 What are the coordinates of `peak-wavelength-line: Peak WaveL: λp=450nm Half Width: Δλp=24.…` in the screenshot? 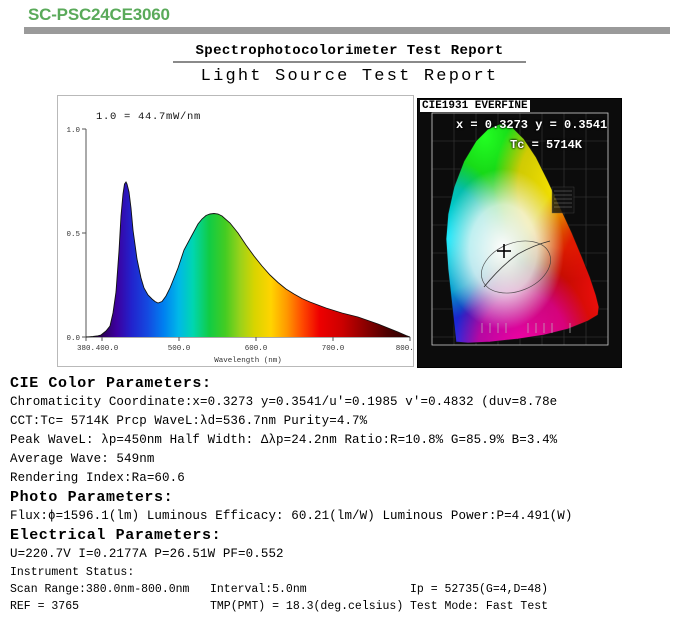 It's located at (284, 440).